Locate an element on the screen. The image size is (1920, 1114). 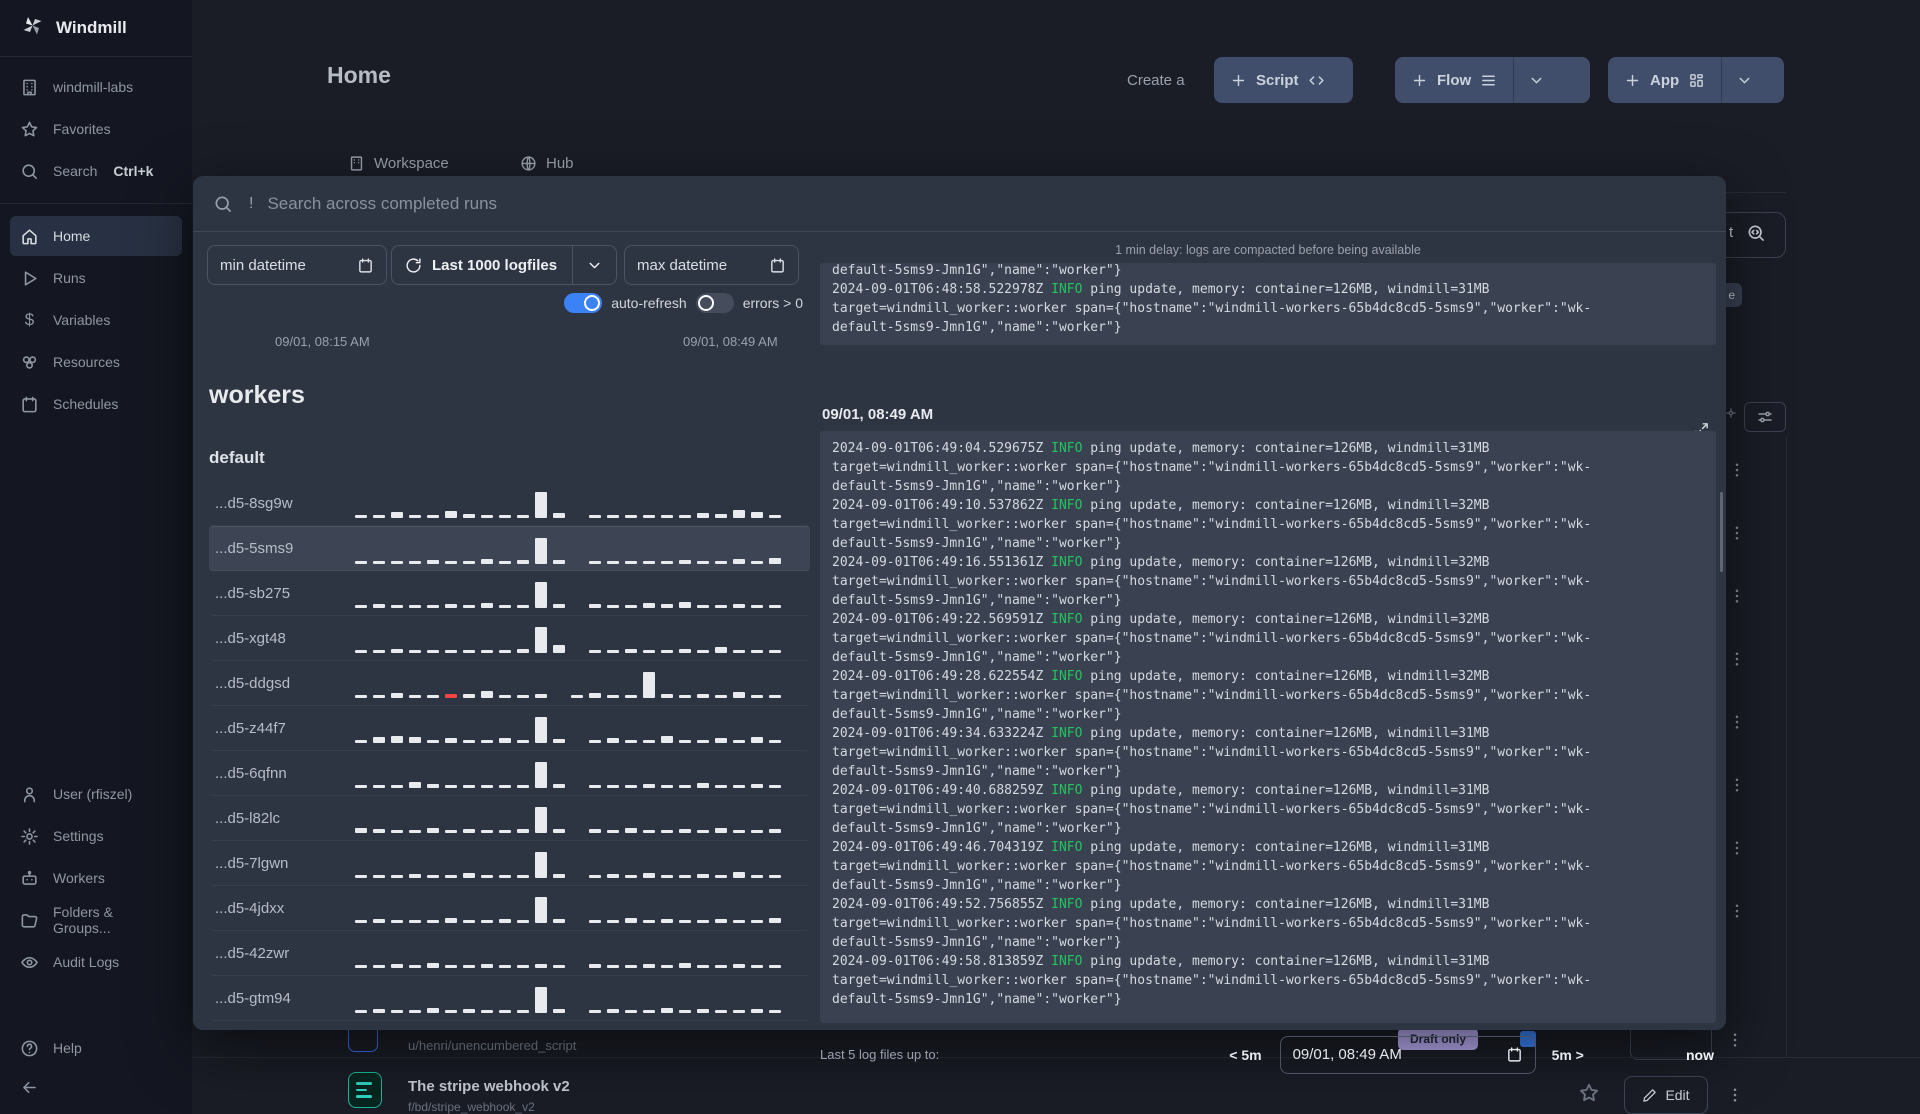
code-search-icon is located at coordinates (1756, 233).